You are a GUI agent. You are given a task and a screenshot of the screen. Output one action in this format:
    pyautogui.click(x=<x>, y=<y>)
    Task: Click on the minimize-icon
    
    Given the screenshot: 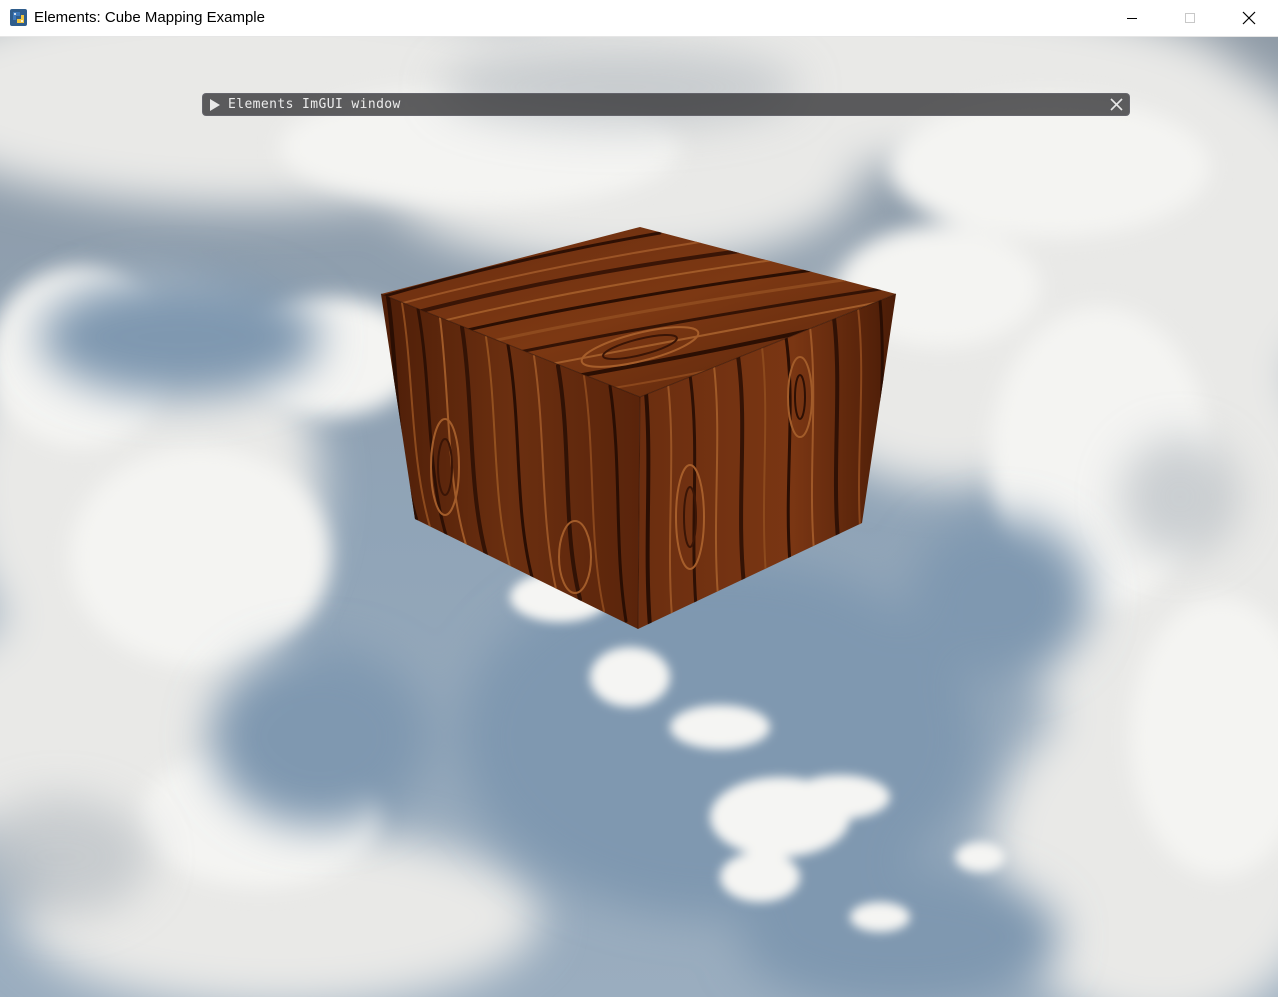 What is the action you would take?
    pyautogui.click(x=1132, y=18)
    